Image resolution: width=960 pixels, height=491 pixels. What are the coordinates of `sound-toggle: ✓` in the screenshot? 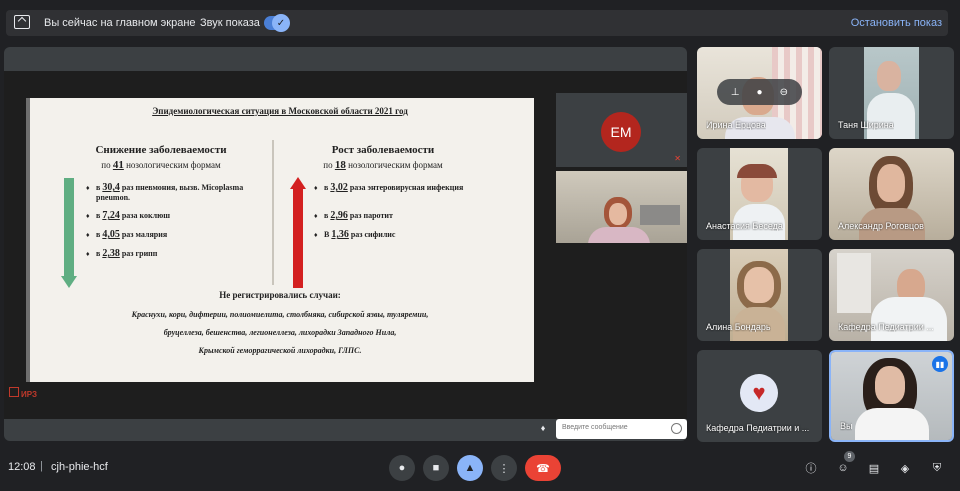 It's located at (277, 23).